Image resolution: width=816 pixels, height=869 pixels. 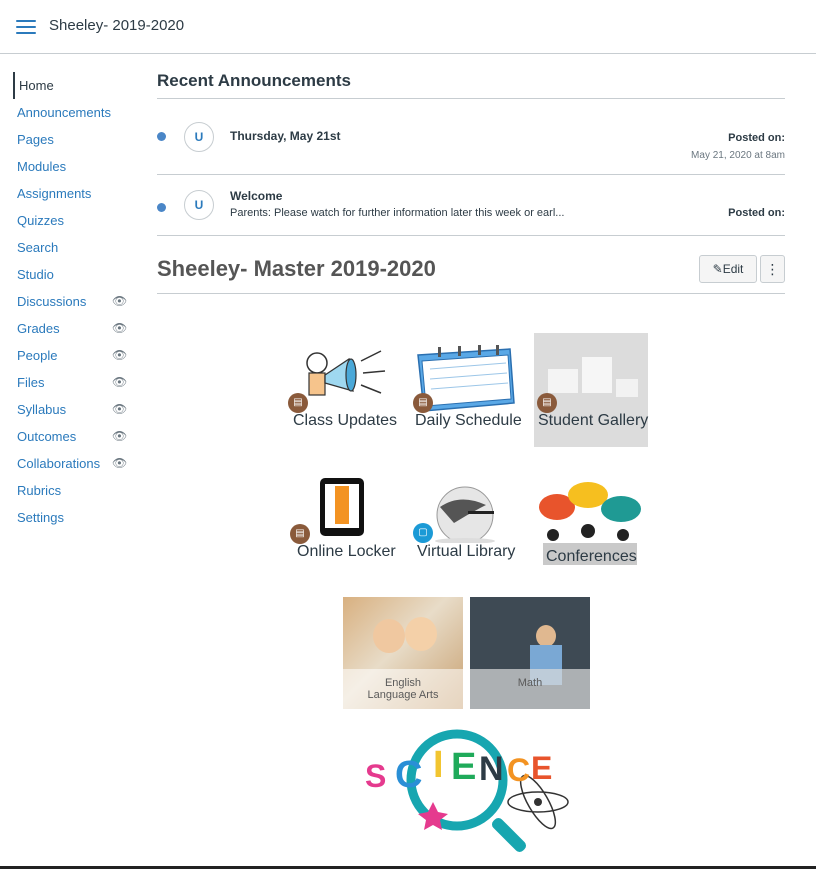 What do you see at coordinates (35, 274) in the screenshot?
I see `nav-item-label: Studio` at bounding box center [35, 274].